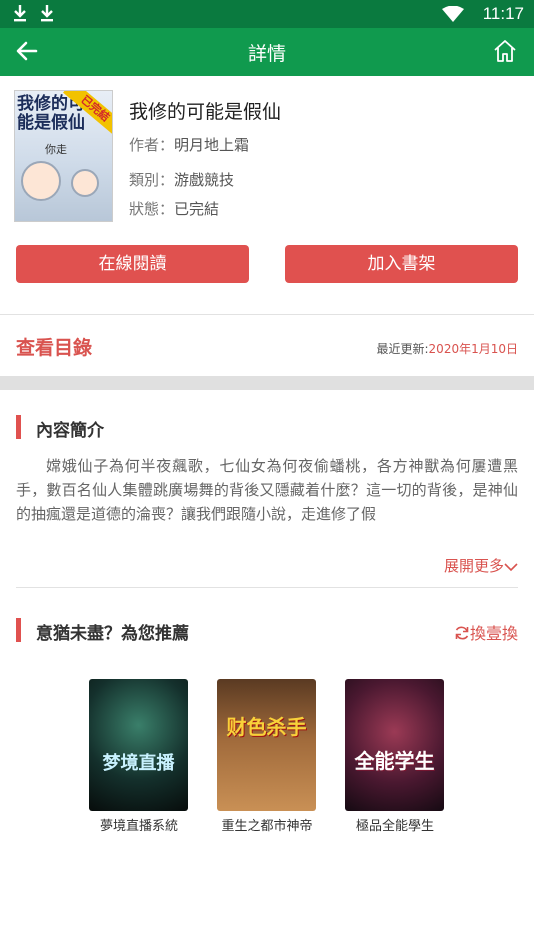  I want to click on cover-subtitle: 你走, so click(56, 149).